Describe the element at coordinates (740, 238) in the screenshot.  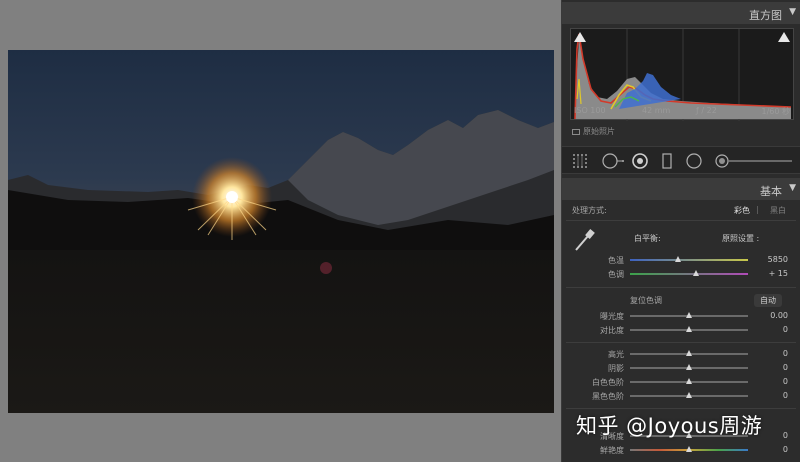
I see `wb-preset-select: 原照设置 :` at that location.